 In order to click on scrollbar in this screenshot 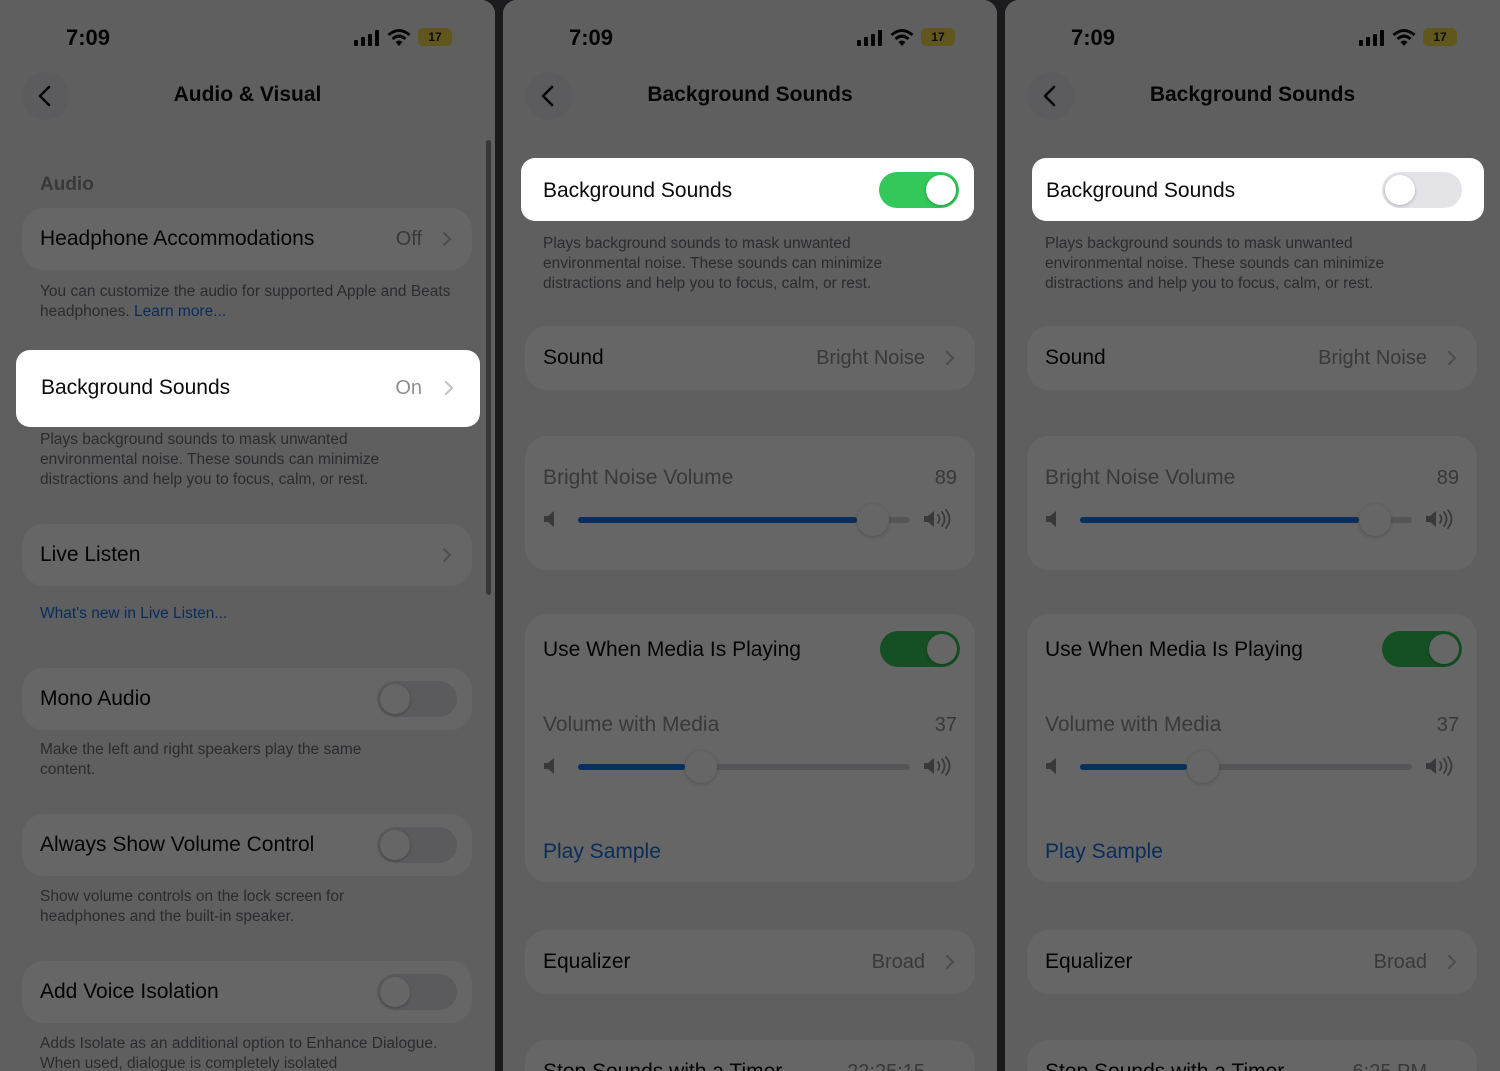, I will do `click(488, 367)`.